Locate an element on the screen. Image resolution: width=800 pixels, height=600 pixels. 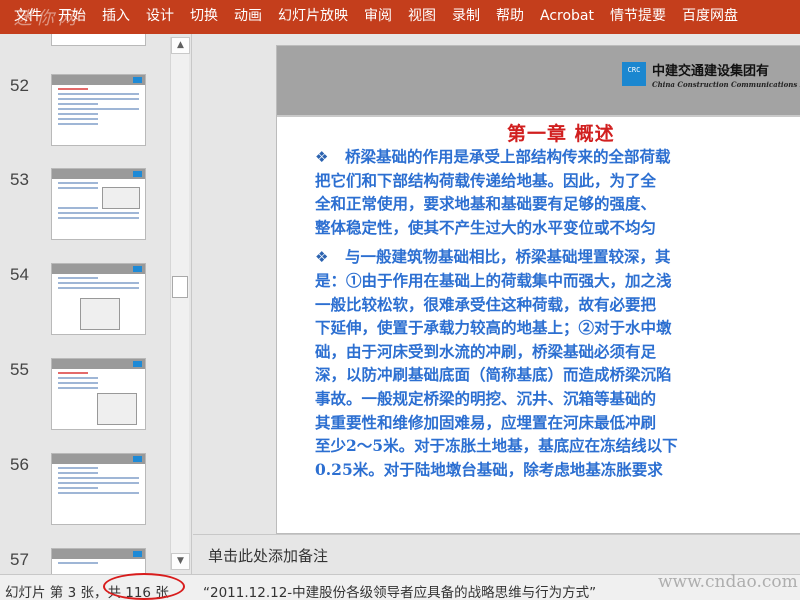
tab-design: 设计 is located at coordinates (160, 17).